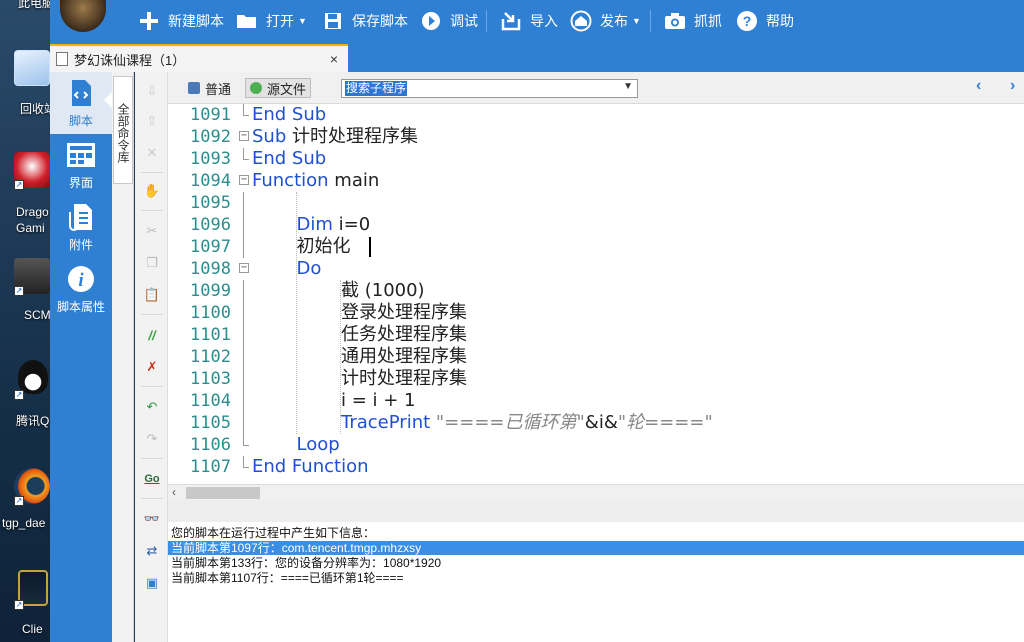 The image size is (1024, 642). What do you see at coordinates (152, 407) in the screenshot?
I see `undo-icon: ↶` at bounding box center [152, 407].